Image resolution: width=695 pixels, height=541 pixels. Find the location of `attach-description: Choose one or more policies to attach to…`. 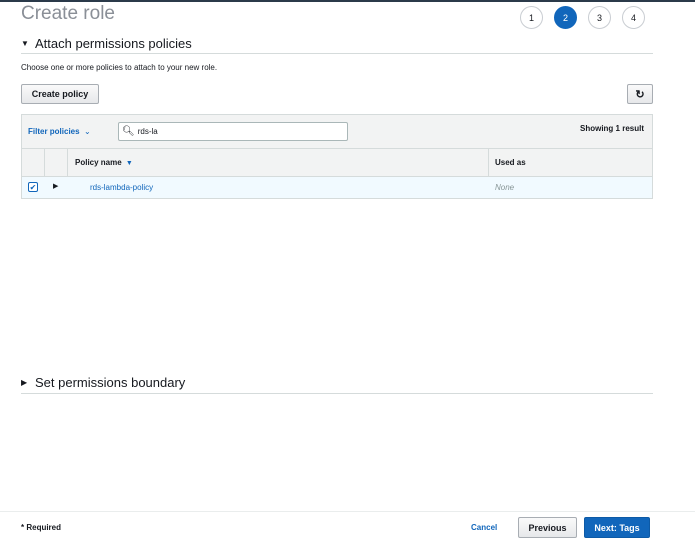

attach-description: Choose one or more policies to attach to… is located at coordinates (119, 67).